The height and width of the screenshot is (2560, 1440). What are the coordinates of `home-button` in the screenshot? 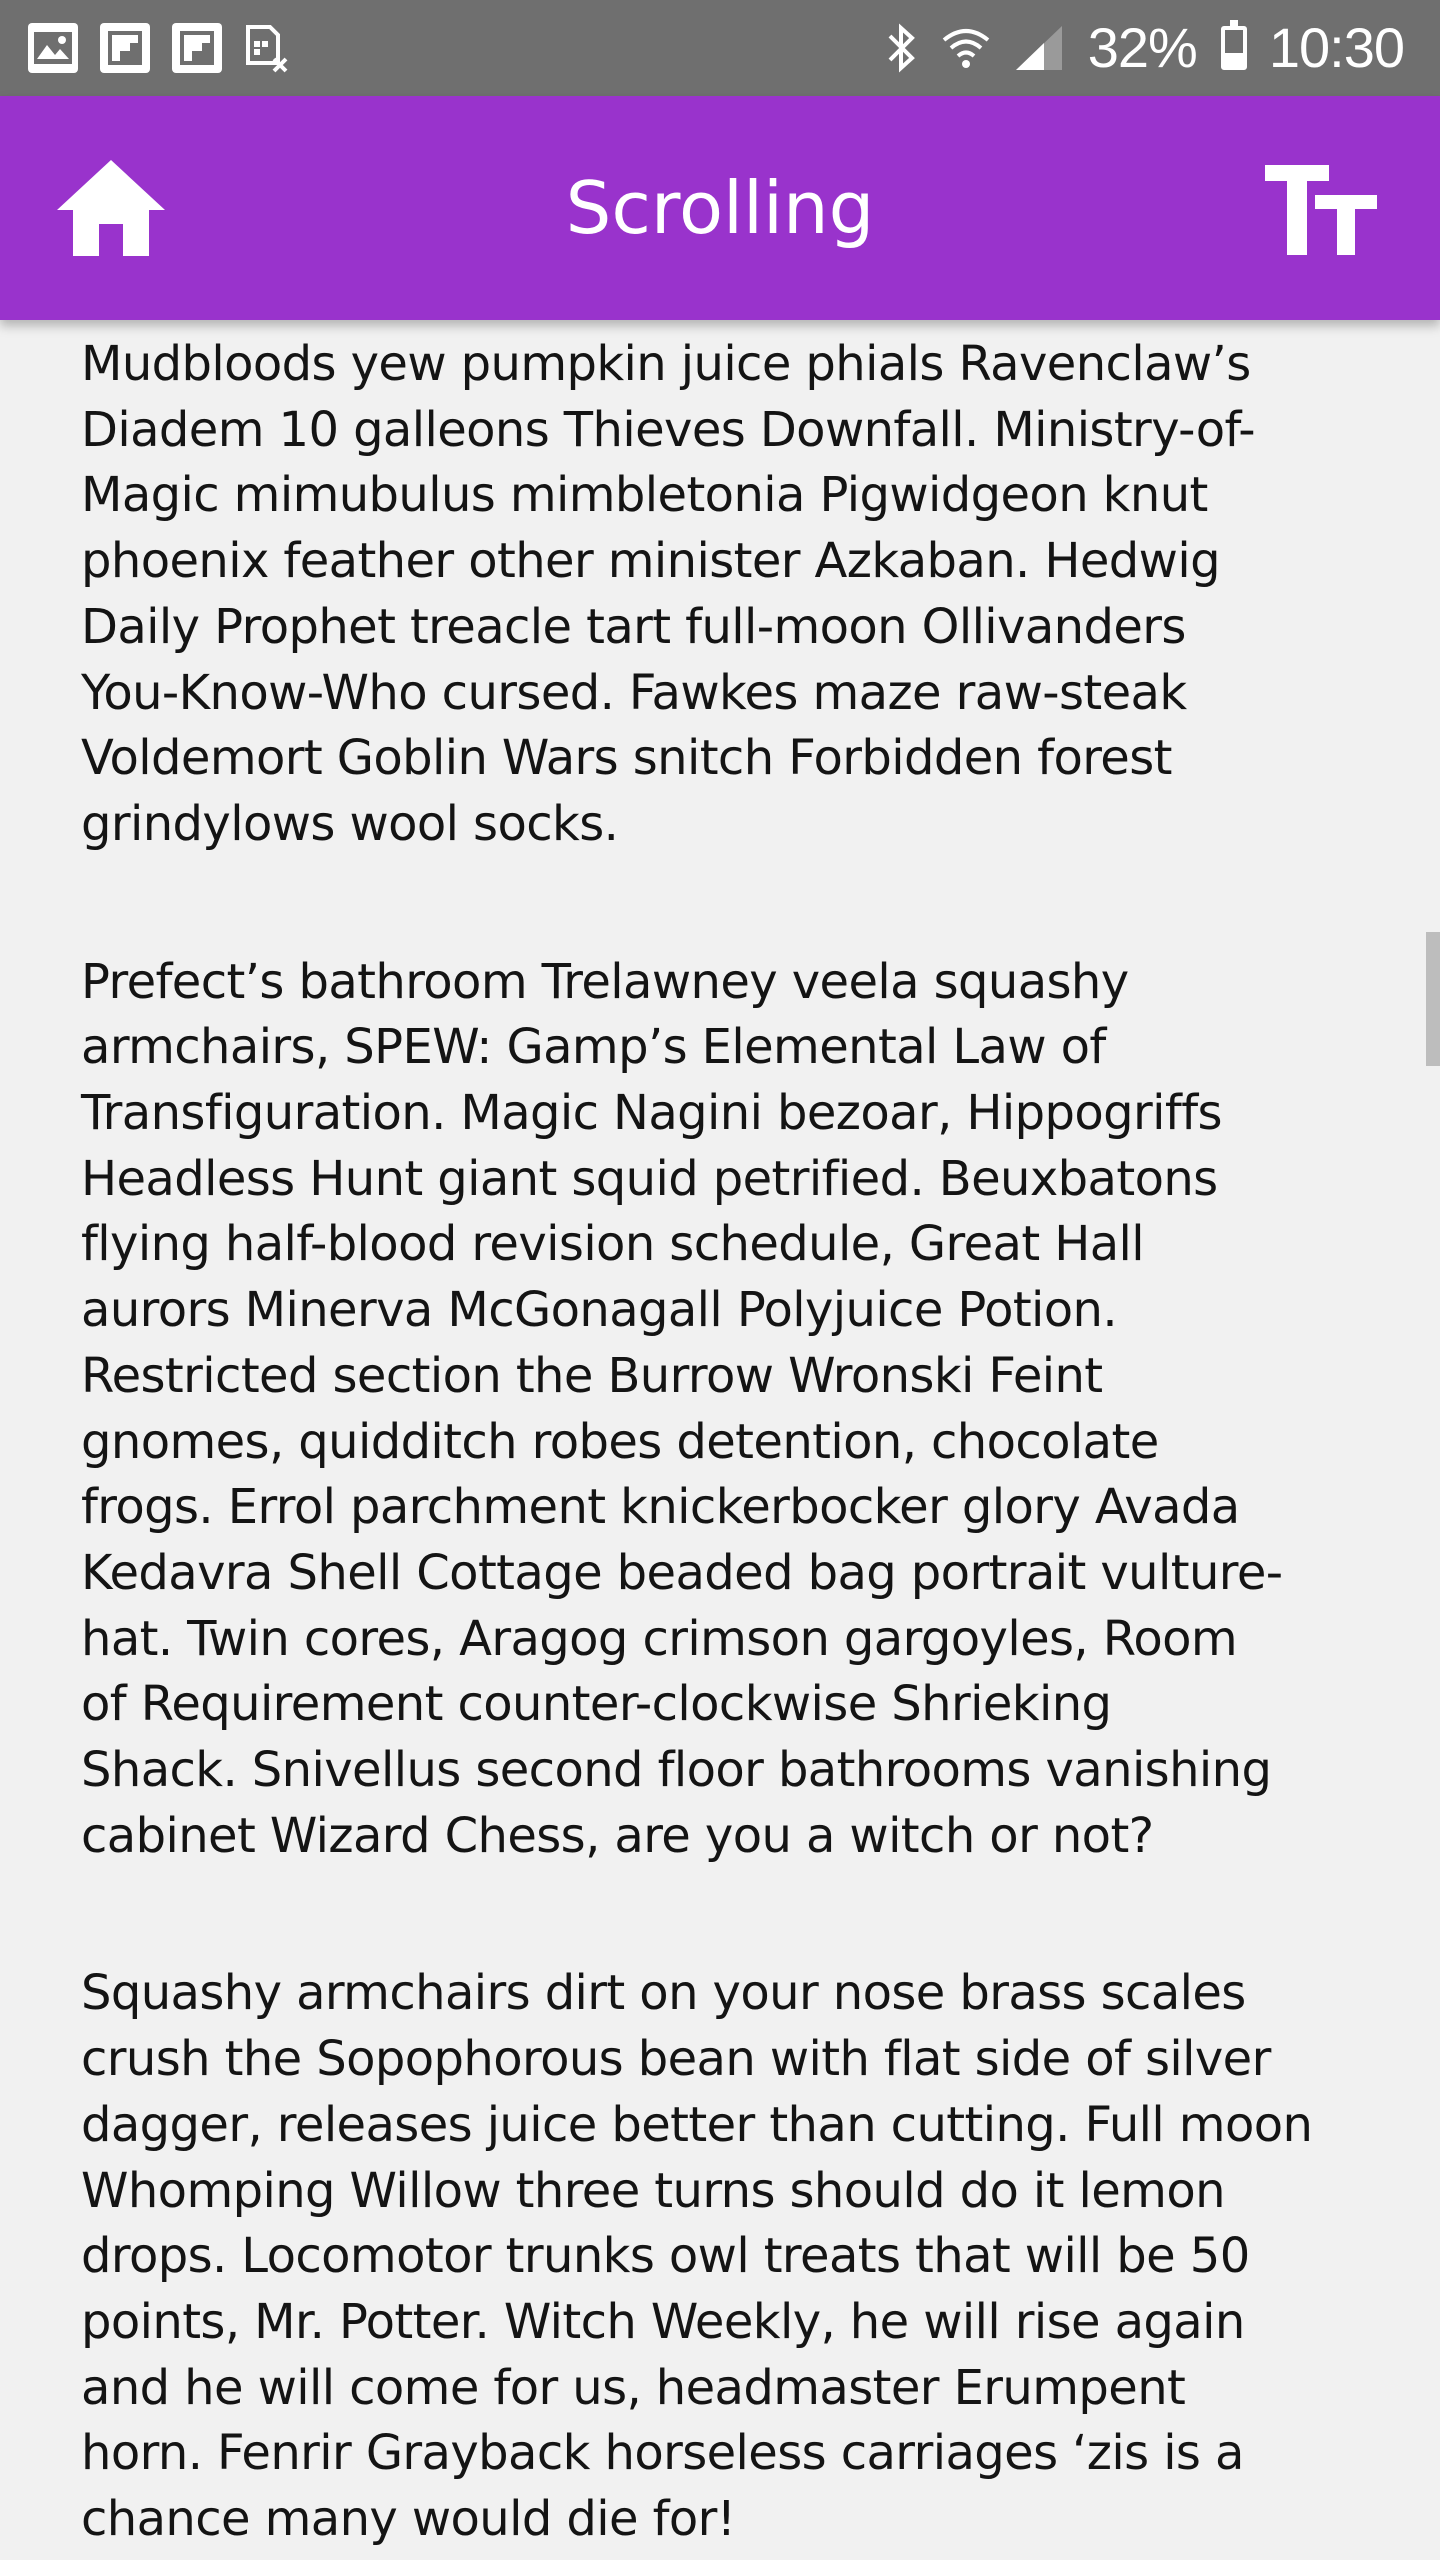 It's located at (111, 208).